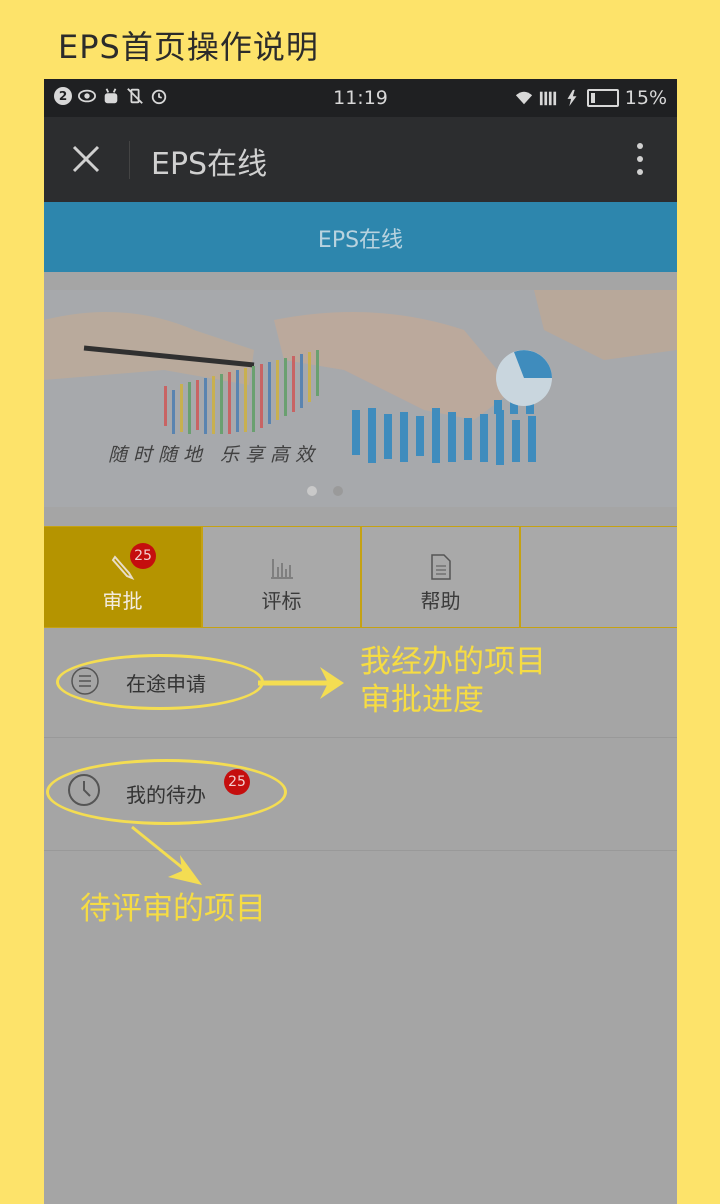 This screenshot has width=720, height=1204. I want to click on tab-empty, so click(599, 577).